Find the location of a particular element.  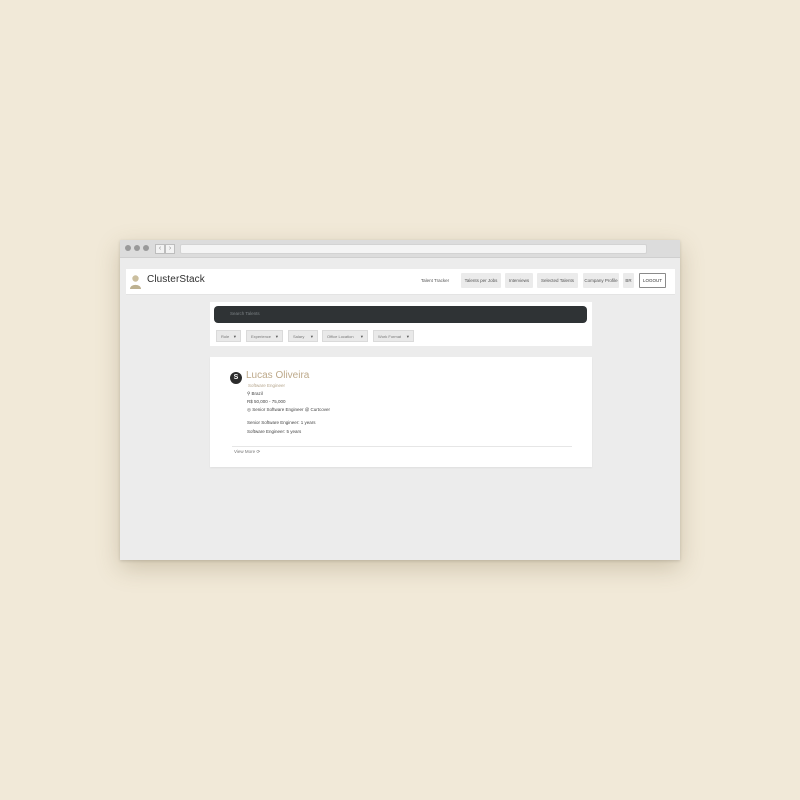

view-more-link: View More ⟳ is located at coordinates (247, 452).